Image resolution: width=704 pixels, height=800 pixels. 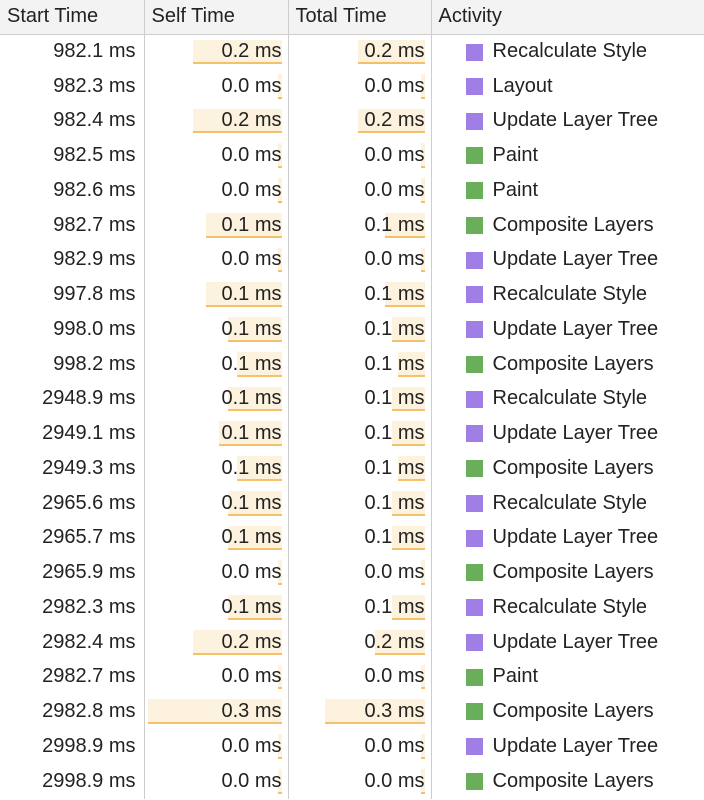 I want to click on self-time-cell: 0.2 ms, so click(x=216, y=121).